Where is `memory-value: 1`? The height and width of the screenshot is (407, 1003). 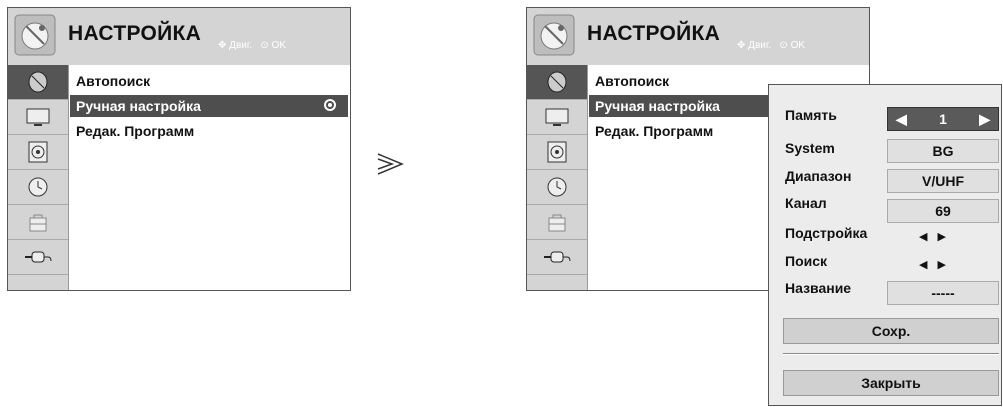 memory-value: 1 is located at coordinates (943, 119).